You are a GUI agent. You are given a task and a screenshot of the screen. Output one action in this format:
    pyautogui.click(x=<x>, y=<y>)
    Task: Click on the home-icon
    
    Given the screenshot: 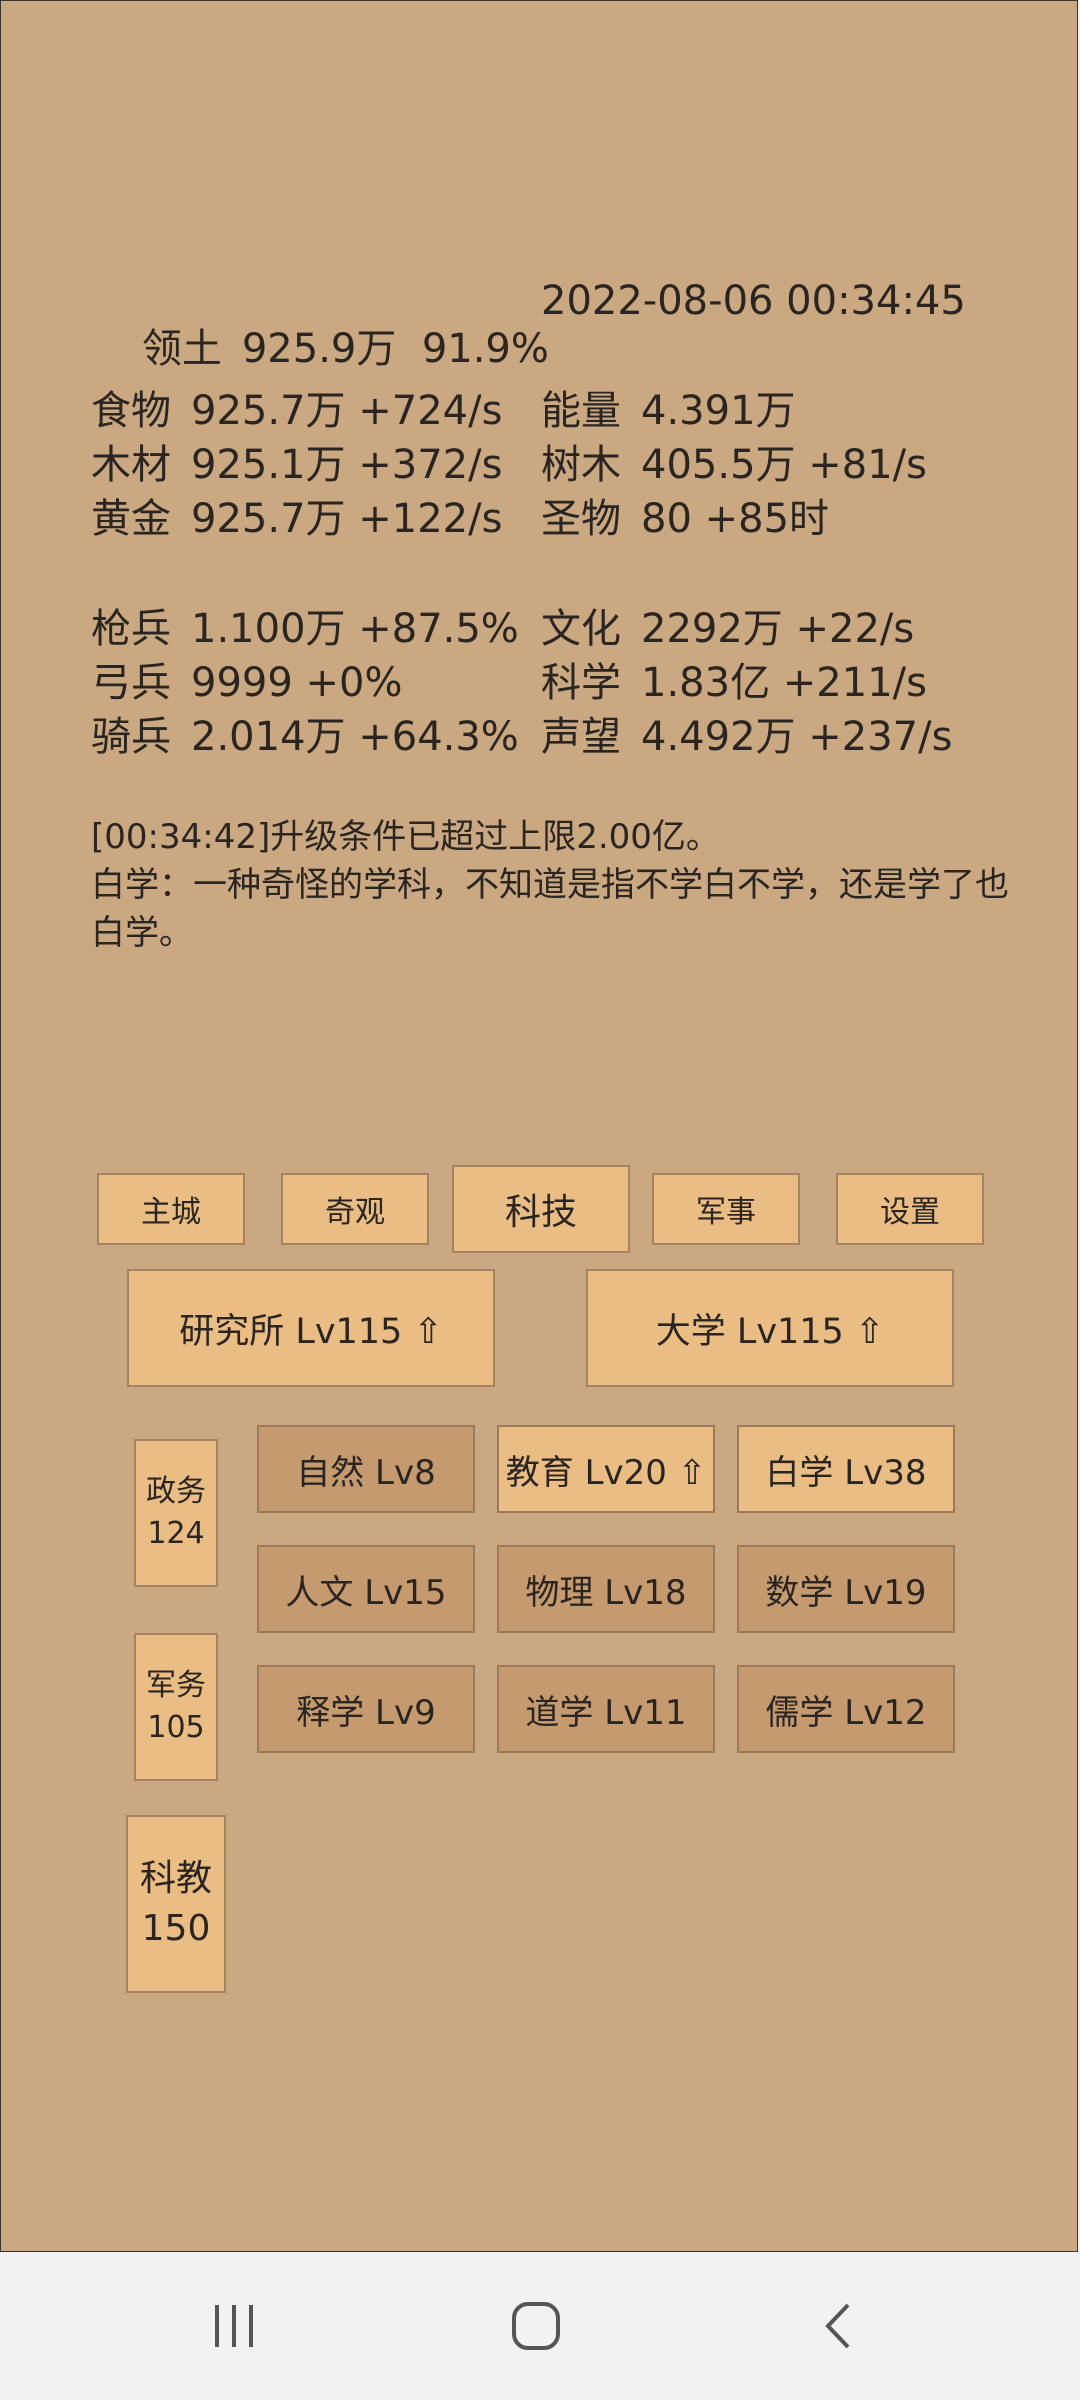 What is the action you would take?
    pyautogui.click(x=536, y=2326)
    